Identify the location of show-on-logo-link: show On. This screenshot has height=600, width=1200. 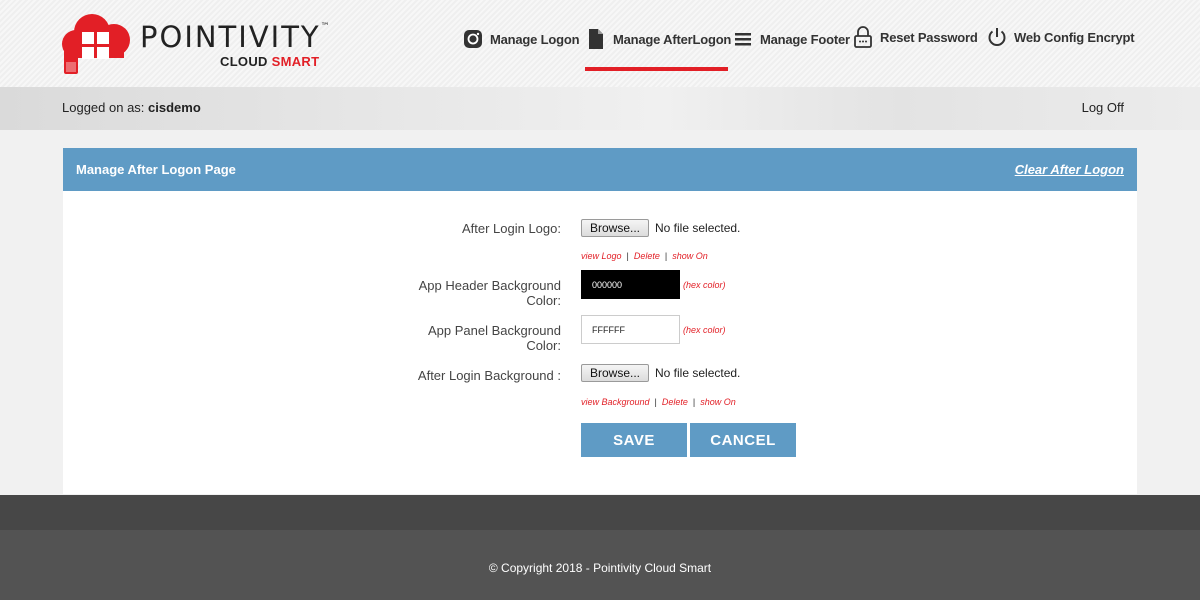
(690, 256).